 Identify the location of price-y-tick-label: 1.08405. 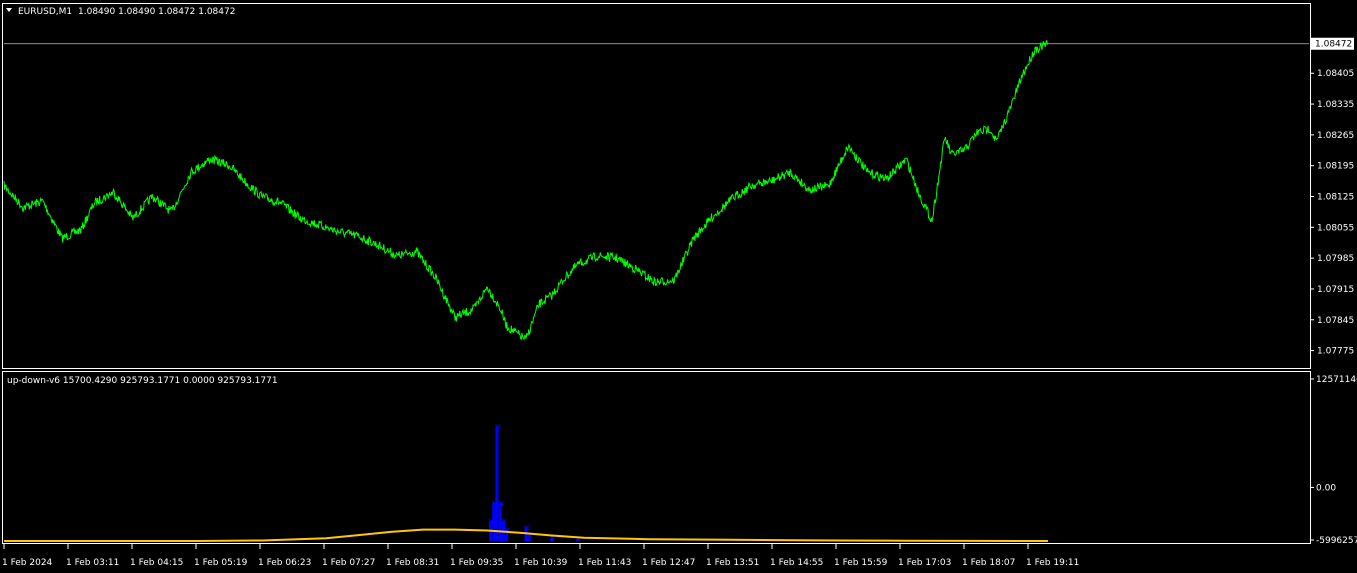
(1335, 74).